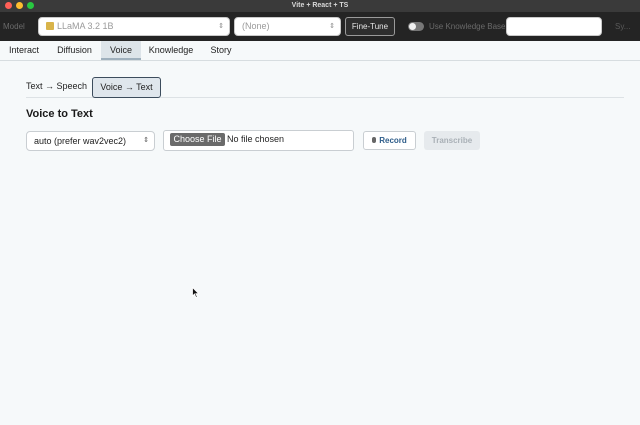  Describe the element at coordinates (59, 114) in the screenshot. I see `section-title: Voice to Text` at that location.